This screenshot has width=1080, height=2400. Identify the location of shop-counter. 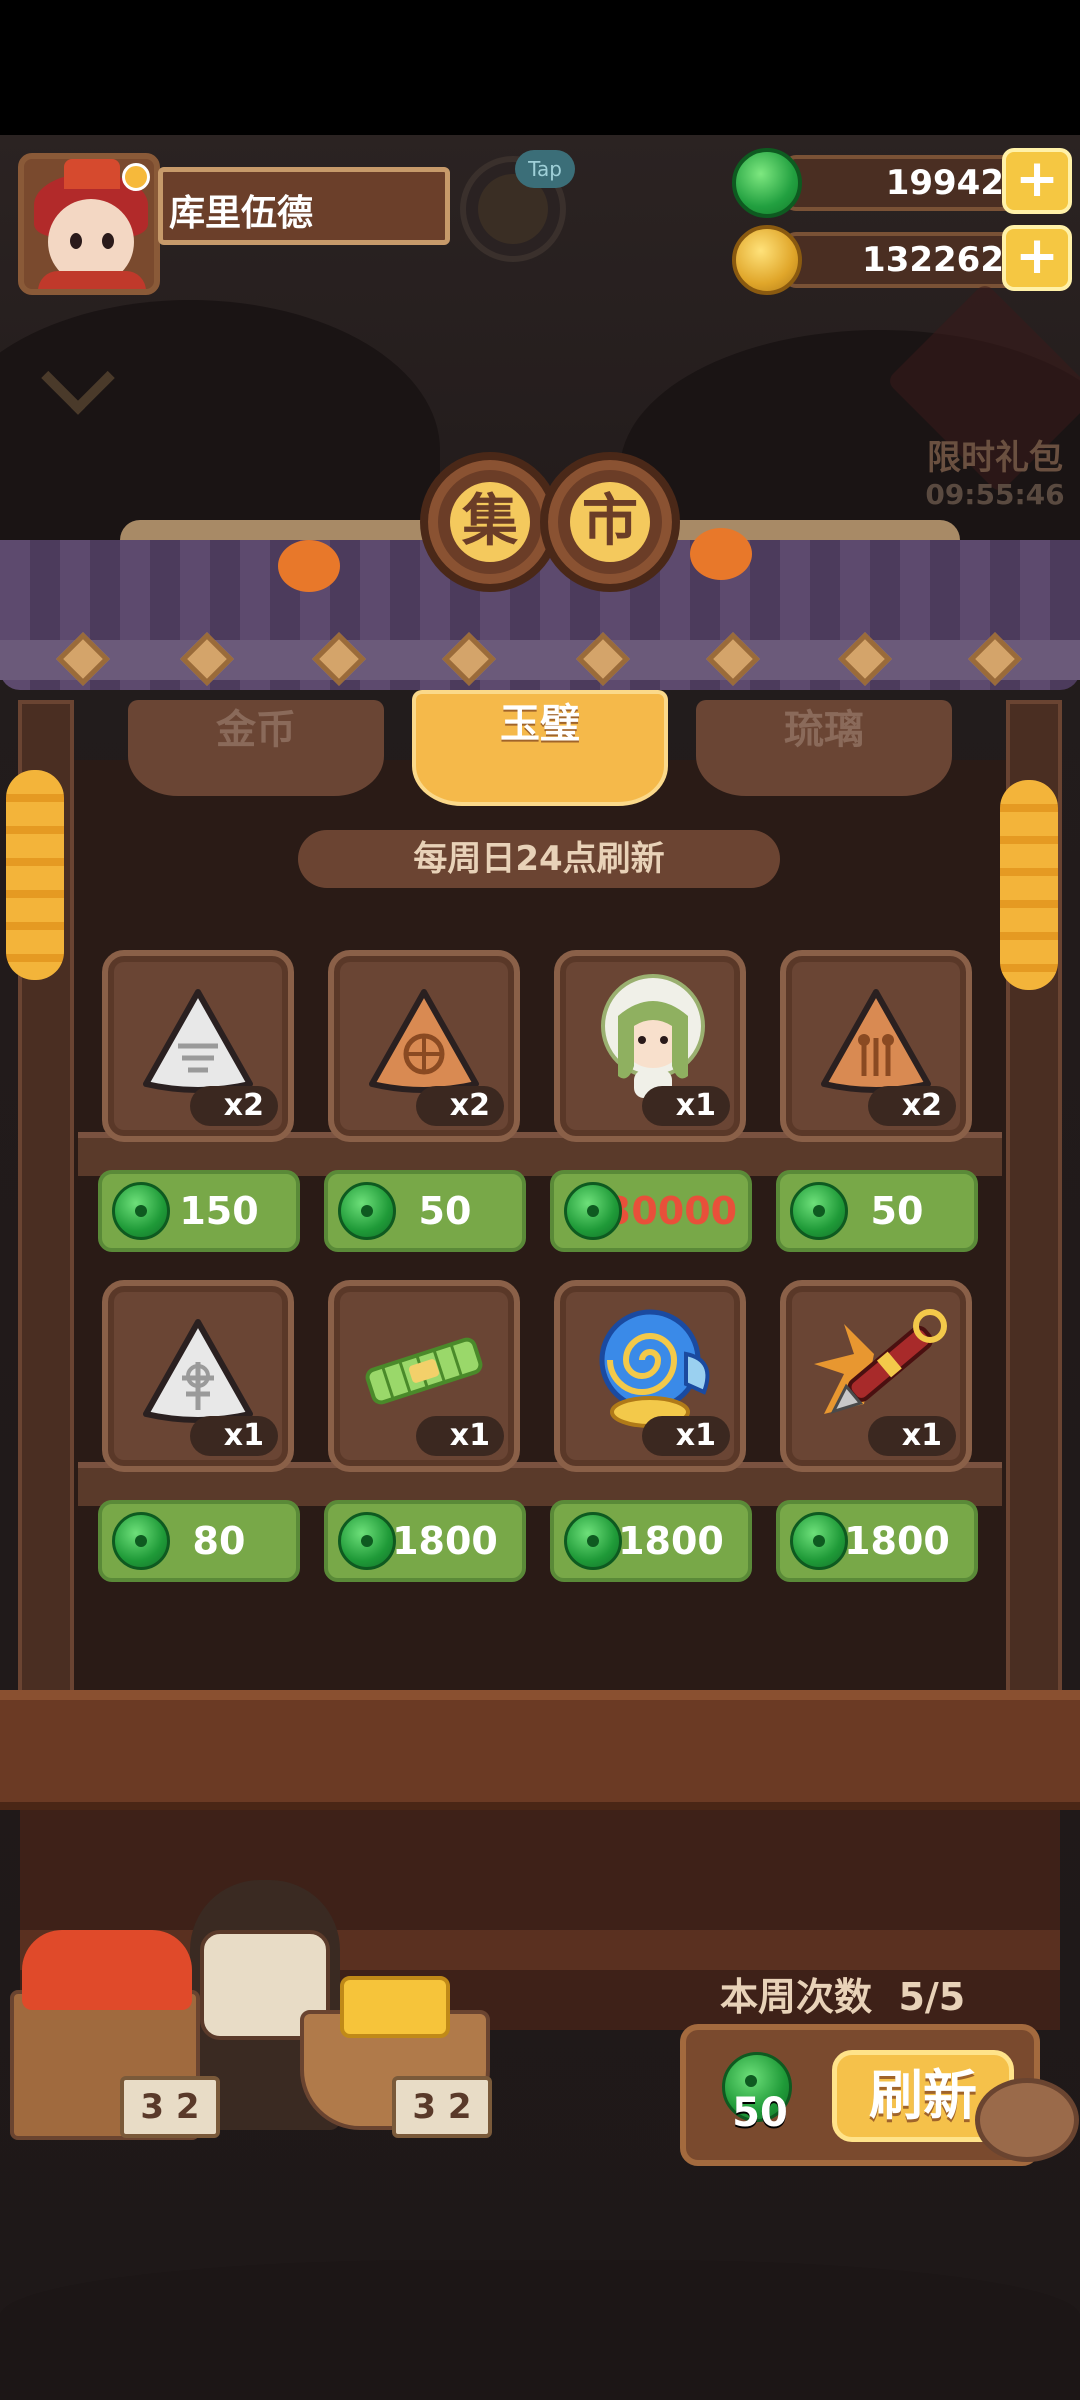
(540, 1750).